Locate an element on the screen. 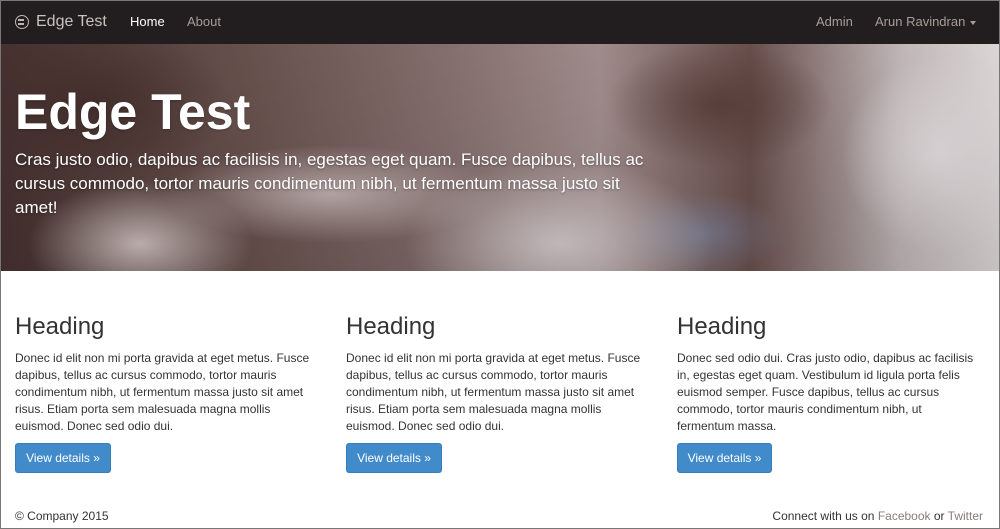 The width and height of the screenshot is (1000, 529). facebook-link: Facebook is located at coordinates (904, 516).